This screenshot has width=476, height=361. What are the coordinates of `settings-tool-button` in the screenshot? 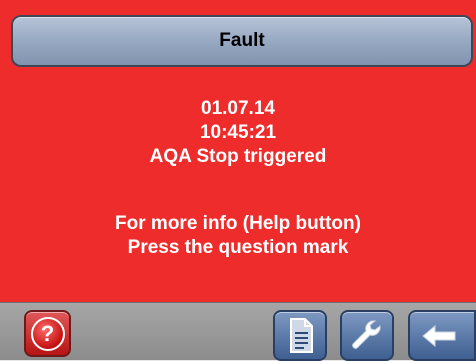 It's located at (367, 335).